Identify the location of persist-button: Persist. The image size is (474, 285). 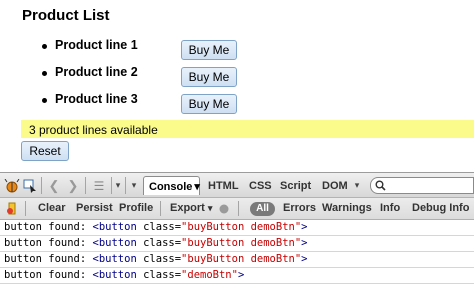
(94, 208).